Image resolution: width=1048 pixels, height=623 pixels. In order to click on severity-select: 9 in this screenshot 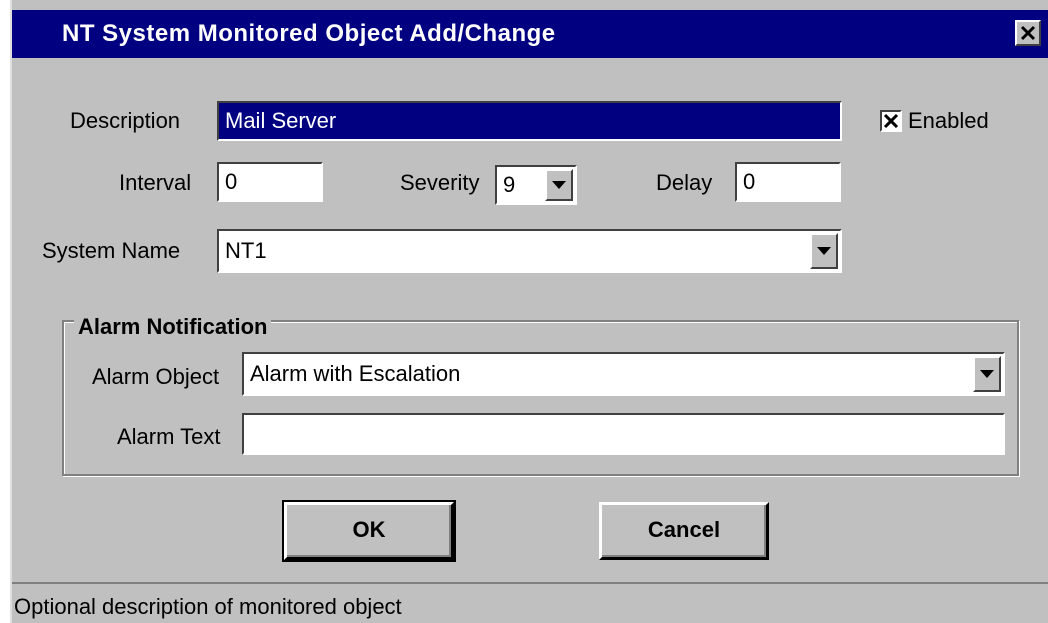, I will do `click(536, 185)`.